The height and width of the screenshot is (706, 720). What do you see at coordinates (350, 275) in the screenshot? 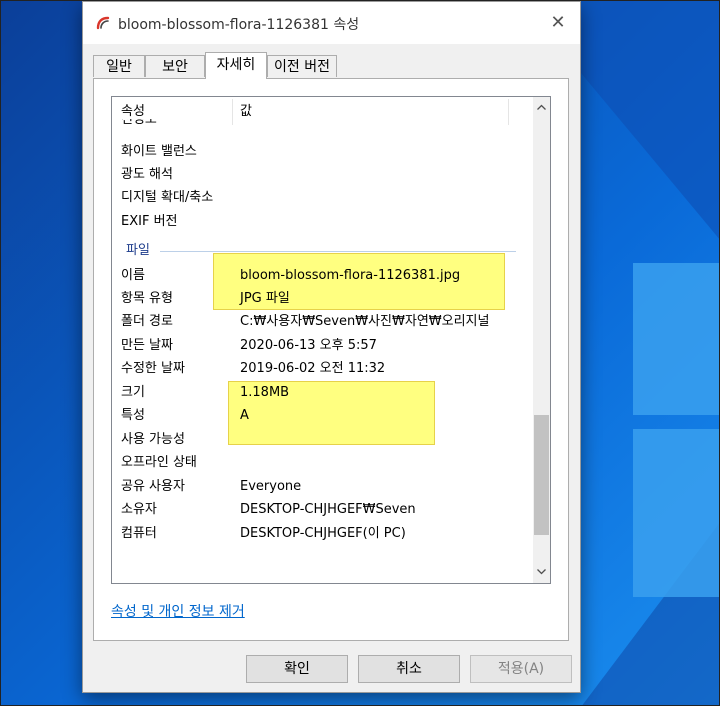
I see `property-value: bloom-blossom-flora-1126381.jpg` at bounding box center [350, 275].